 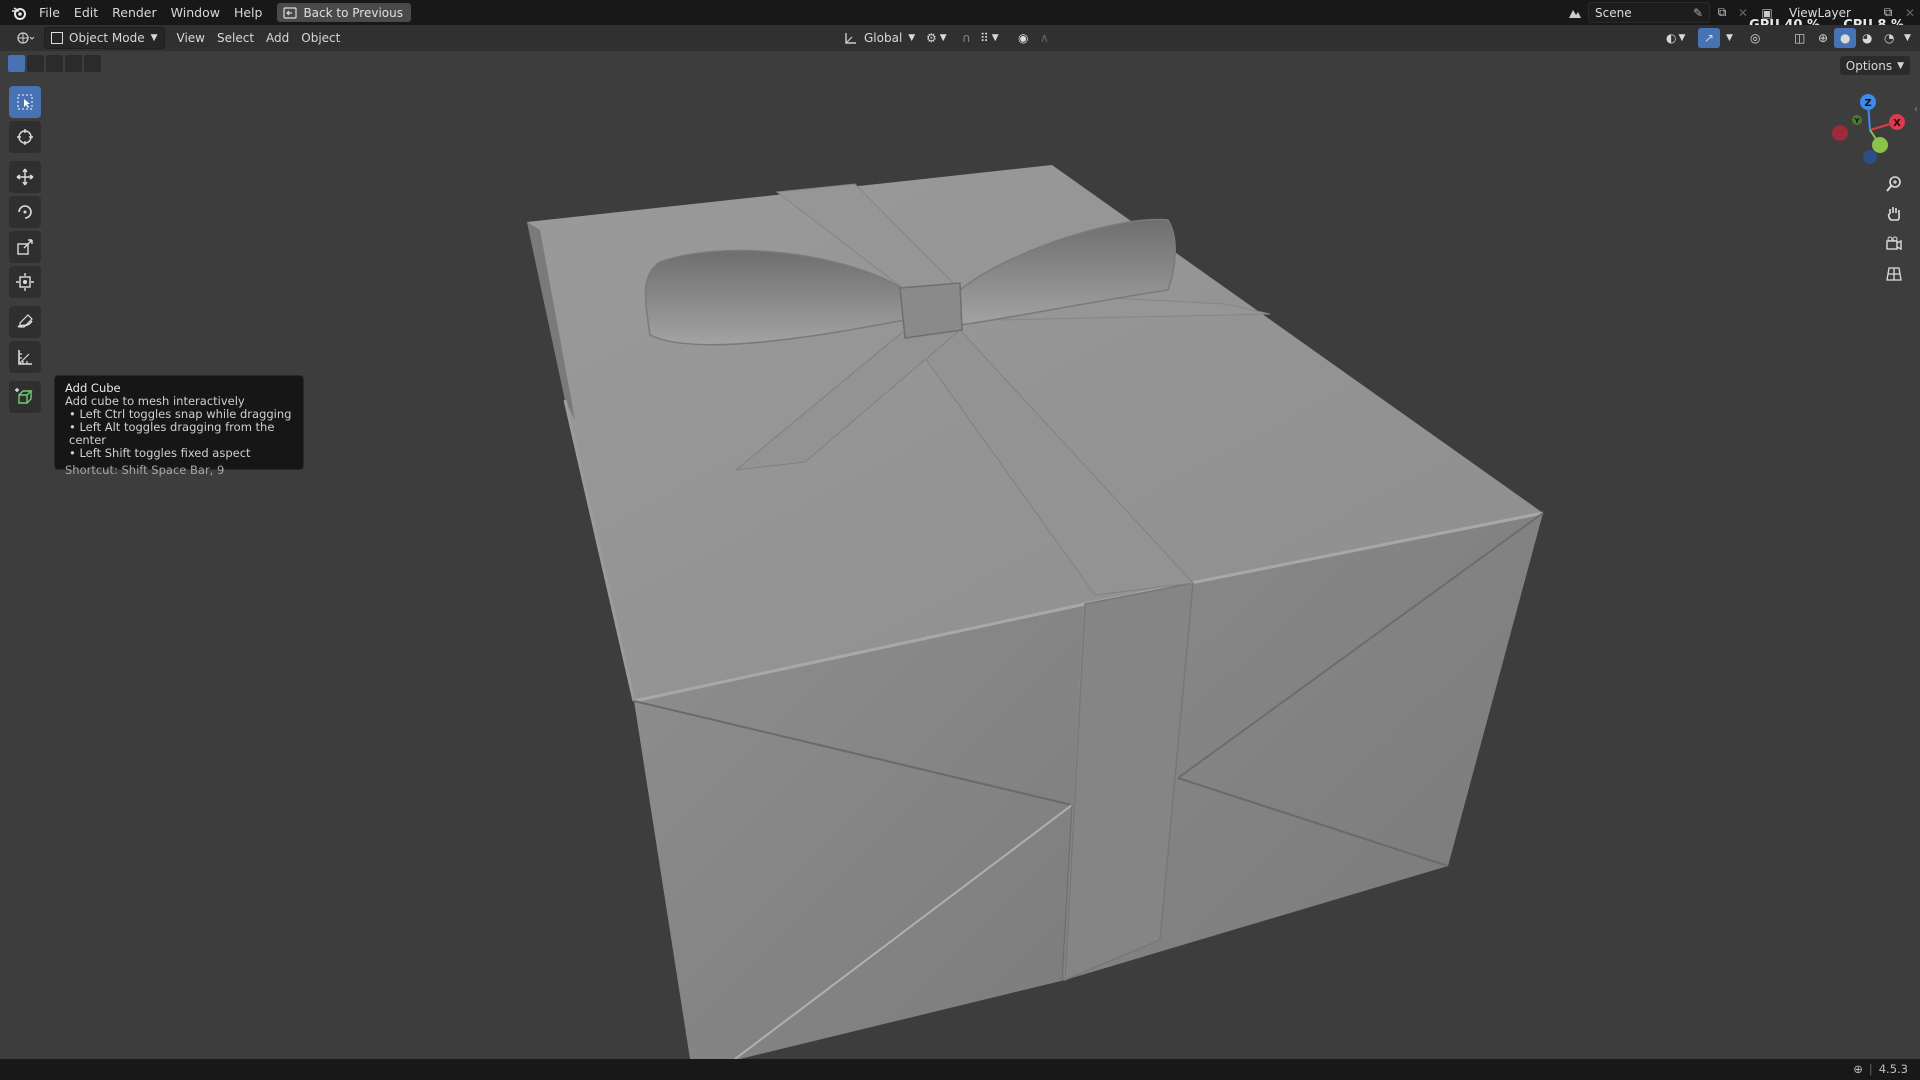 I want to click on material-shading-button: ◕, so click(x=1867, y=38).